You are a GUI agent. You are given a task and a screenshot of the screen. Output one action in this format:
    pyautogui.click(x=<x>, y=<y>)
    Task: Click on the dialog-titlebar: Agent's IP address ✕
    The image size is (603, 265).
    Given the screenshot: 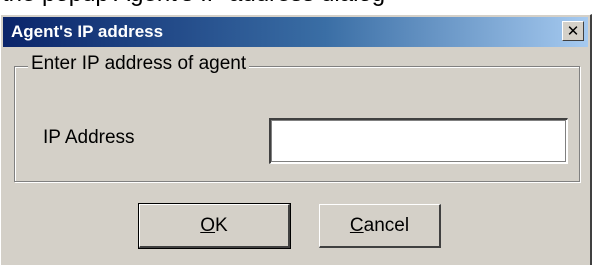 What is the action you would take?
    pyautogui.click(x=295, y=32)
    